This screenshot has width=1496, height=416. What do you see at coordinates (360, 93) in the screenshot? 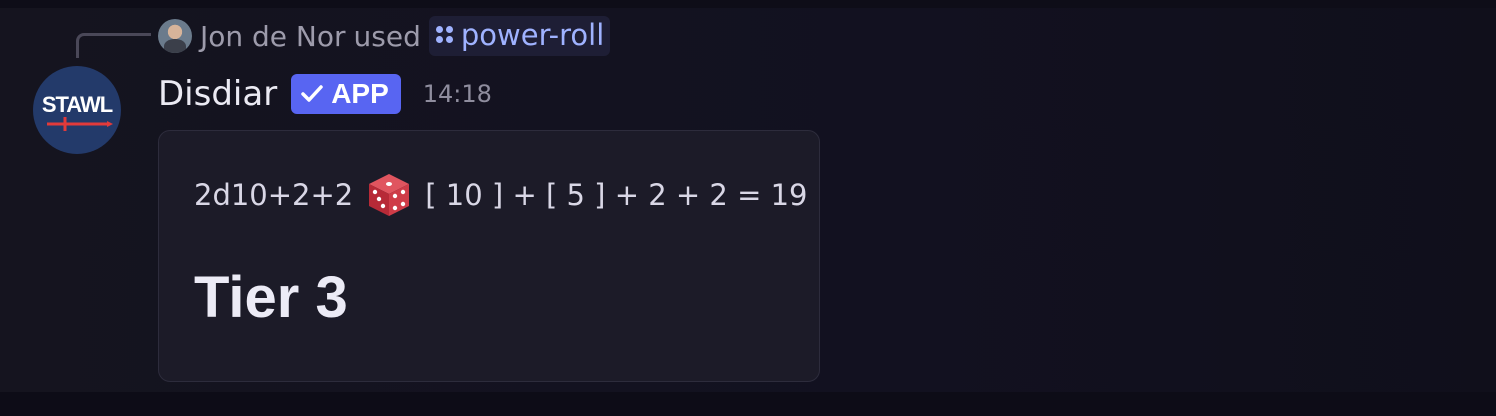
I see `app-badge-label: APP` at bounding box center [360, 93].